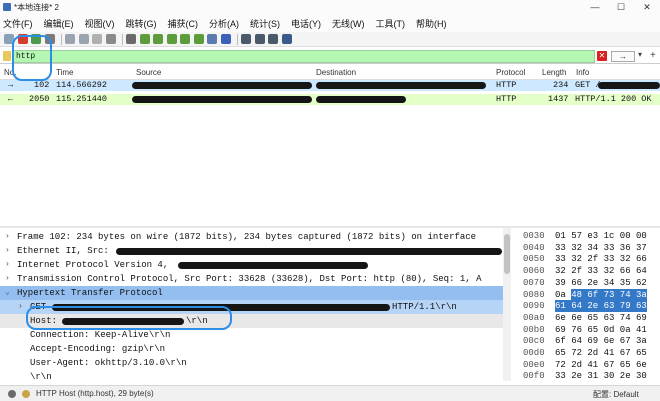 This screenshot has height=401, width=660. What do you see at coordinates (507, 304) in the screenshot?
I see `details-scrollbar` at bounding box center [507, 304].